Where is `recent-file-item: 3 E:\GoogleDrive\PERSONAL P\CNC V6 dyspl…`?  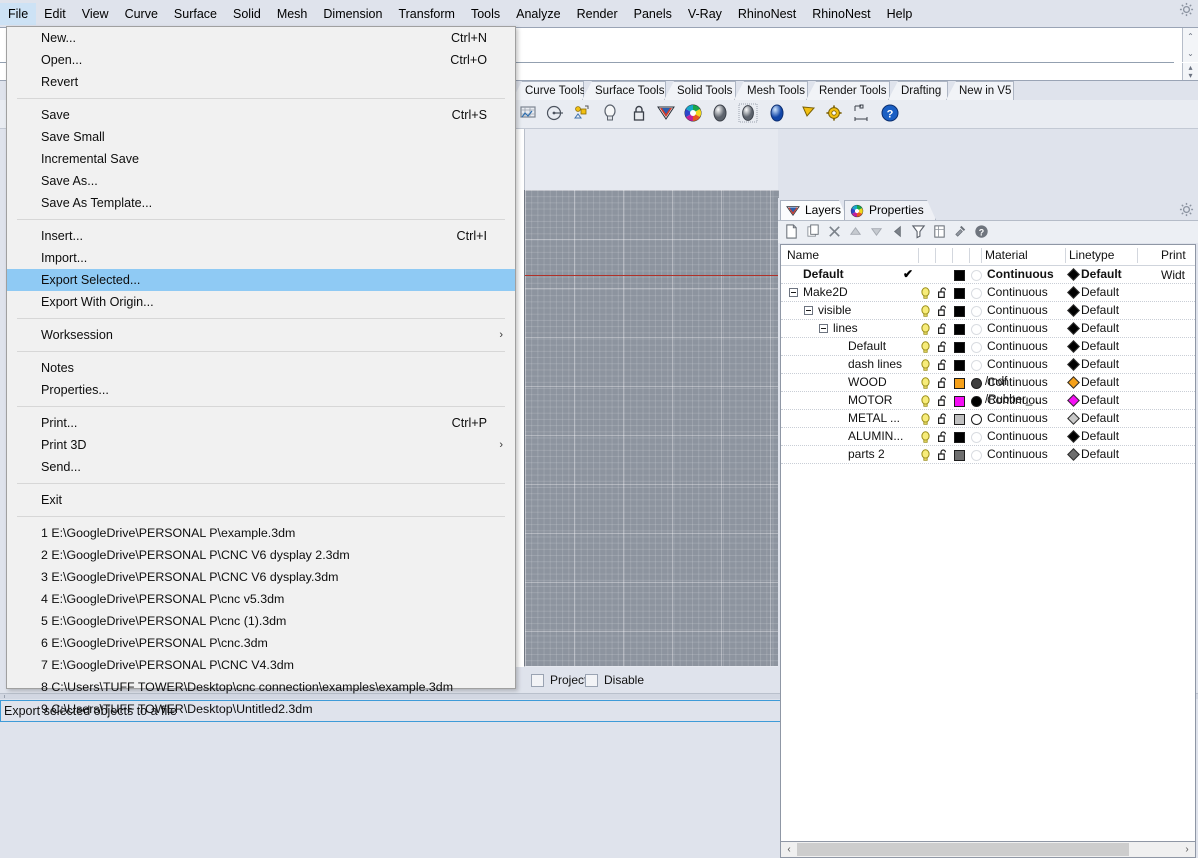 recent-file-item: 3 E:\GoogleDrive\PERSONAL P\CNC V6 dyspl… is located at coordinates (261, 577).